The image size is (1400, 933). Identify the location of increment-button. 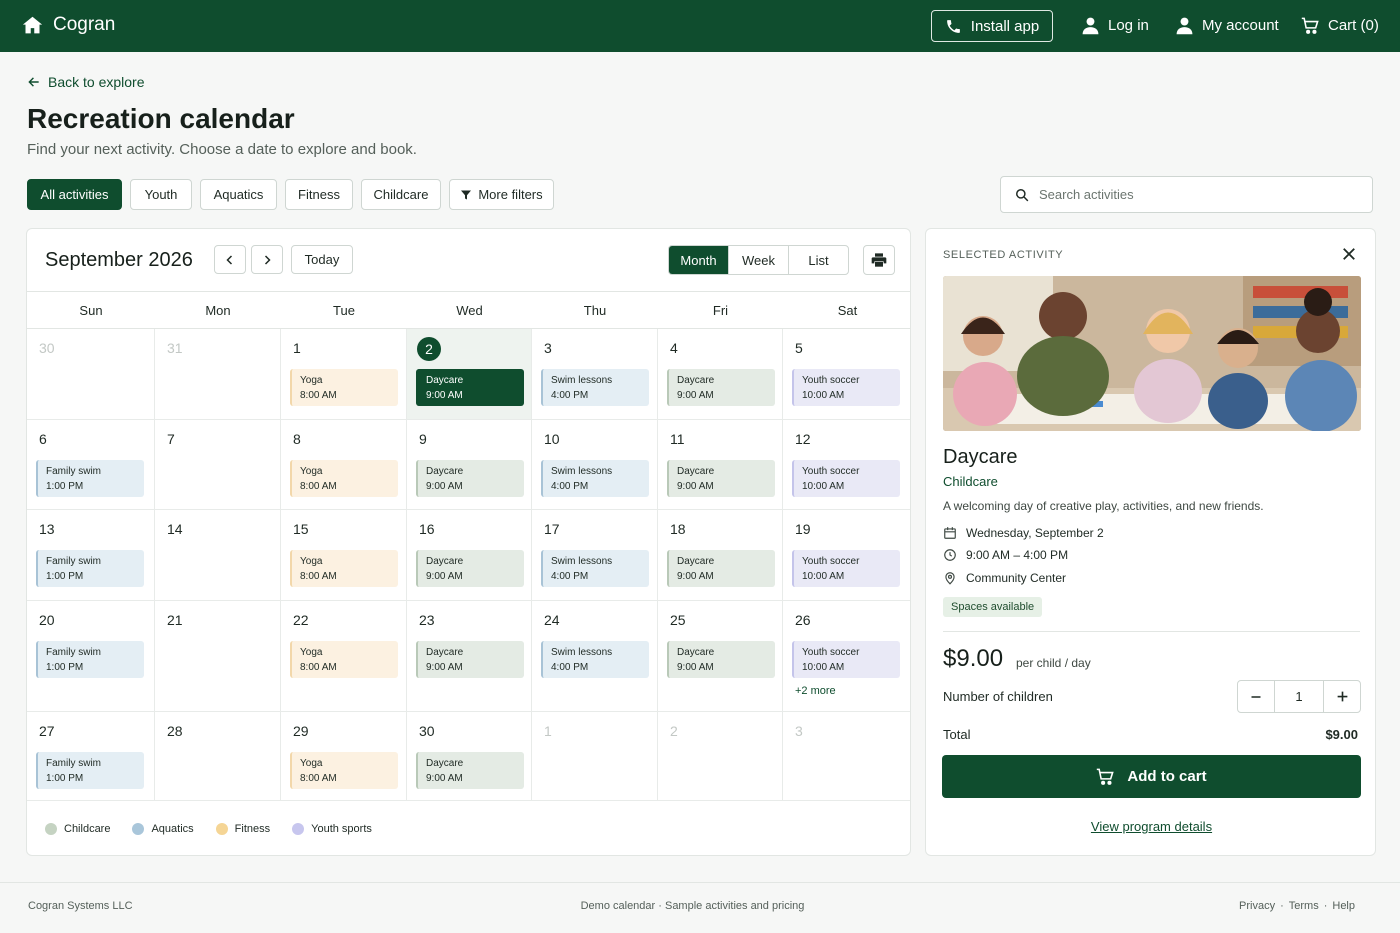
(1342, 696).